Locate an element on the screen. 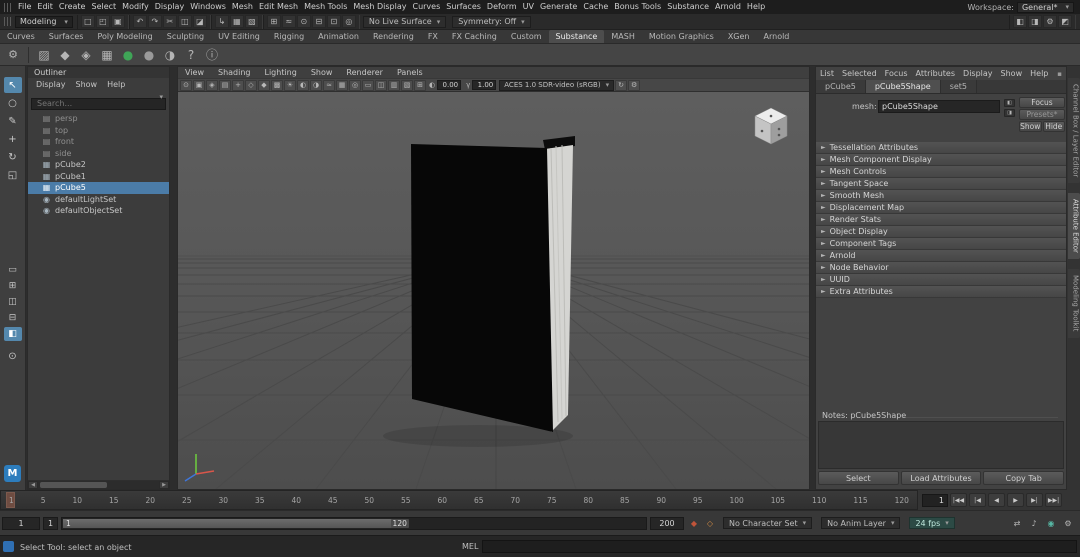  shelf-tab: Poly Modeling is located at coordinates (124, 36).